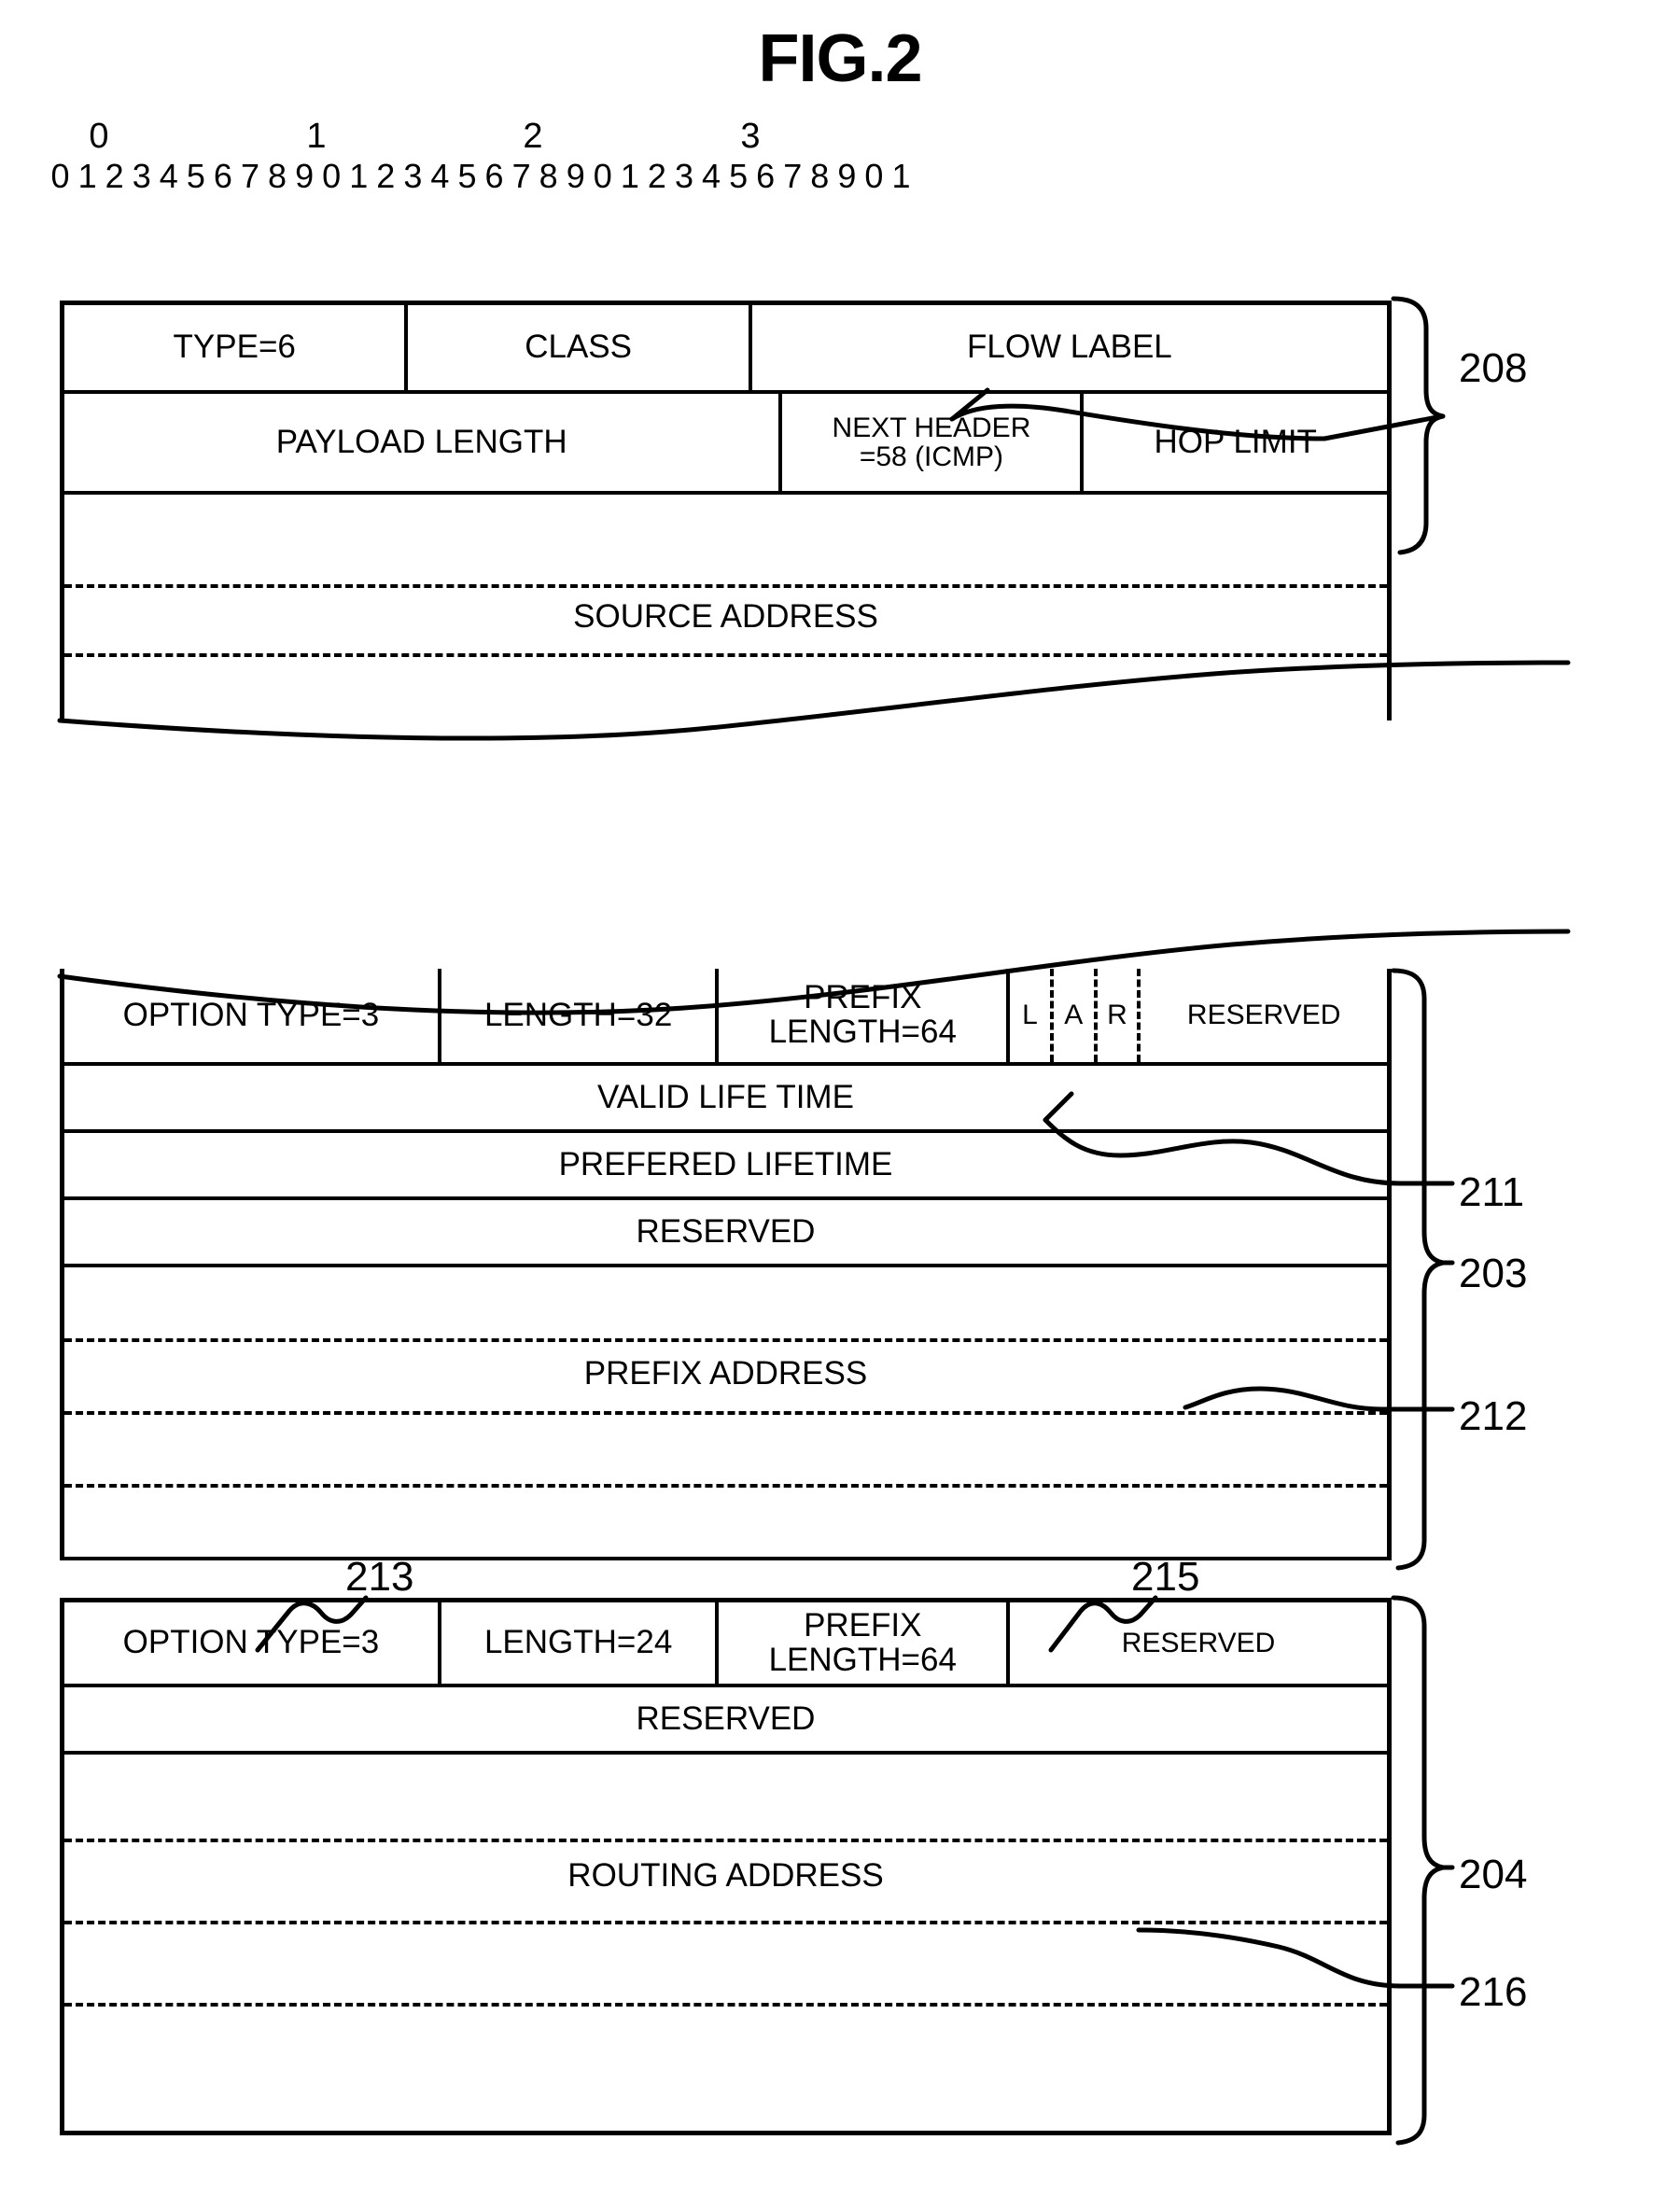 This screenshot has height=2210, width=1680. Describe the element at coordinates (580, 1643) in the screenshot. I see `cell-option-length-routing: LENGTH=24` at that location.